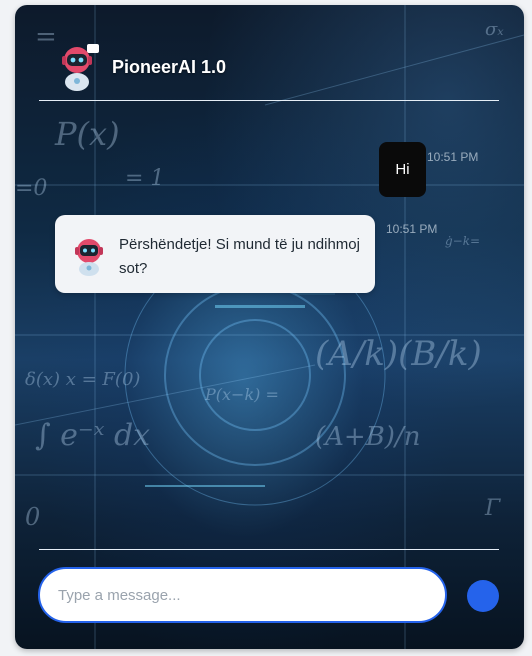  I want to click on app-title: PioneerAI 1.0, so click(169, 67).